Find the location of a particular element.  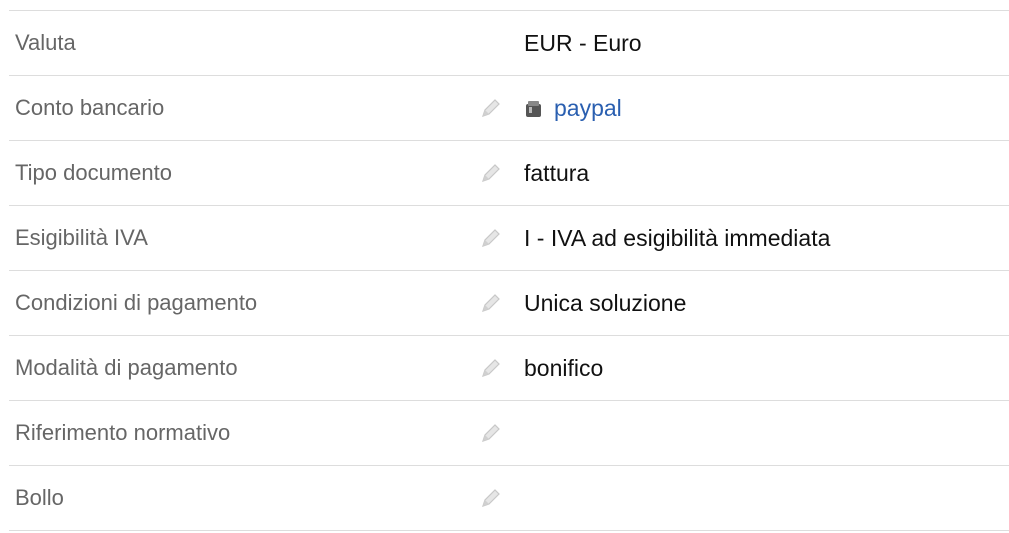

row-valuta: Valuta EUR - Euro is located at coordinates (509, 43).